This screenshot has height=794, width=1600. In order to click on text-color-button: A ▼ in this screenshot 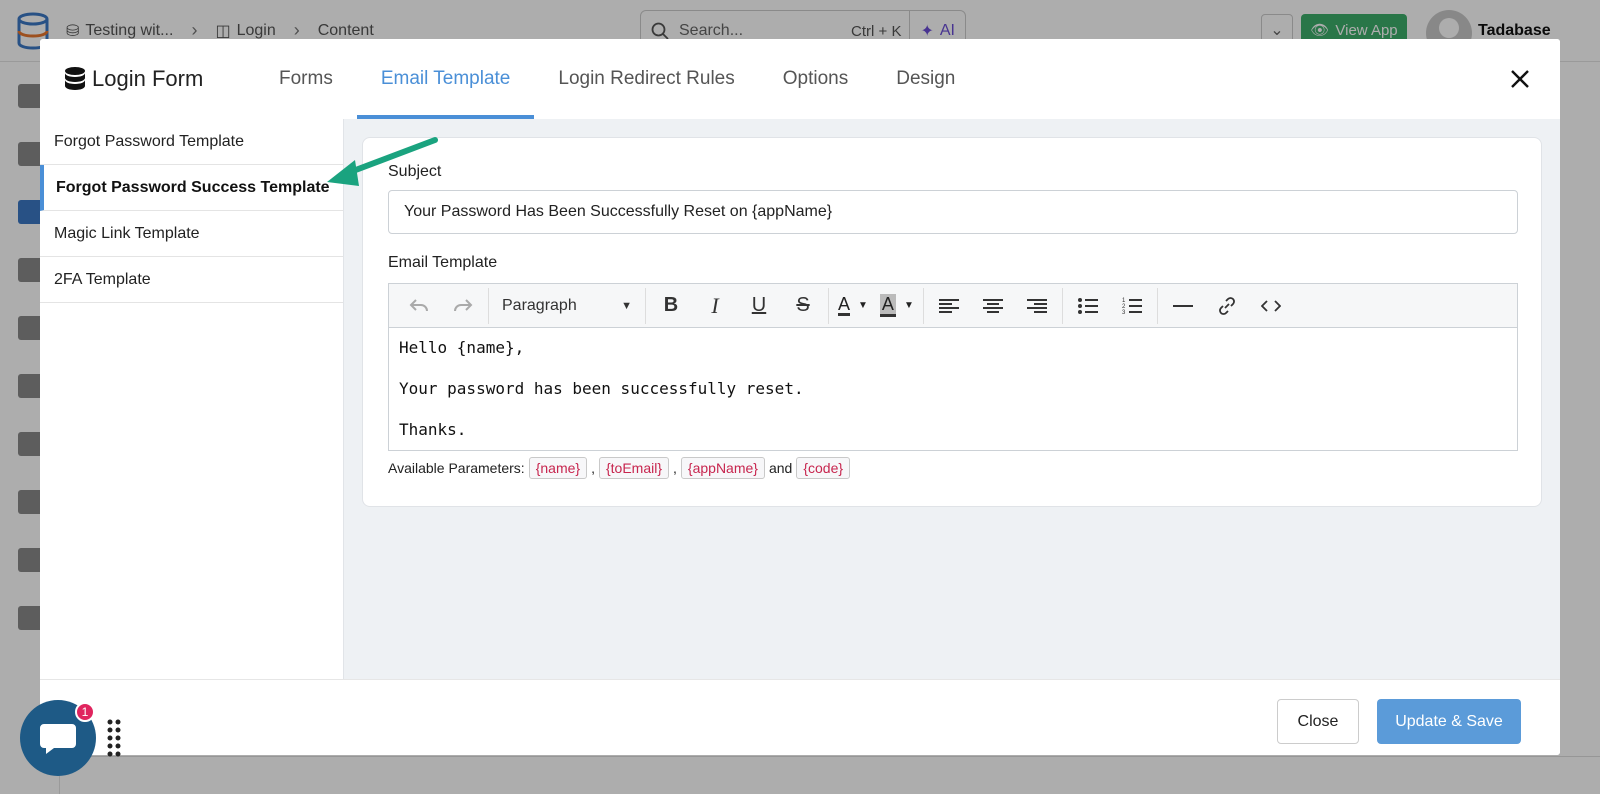, I will do `click(853, 306)`.